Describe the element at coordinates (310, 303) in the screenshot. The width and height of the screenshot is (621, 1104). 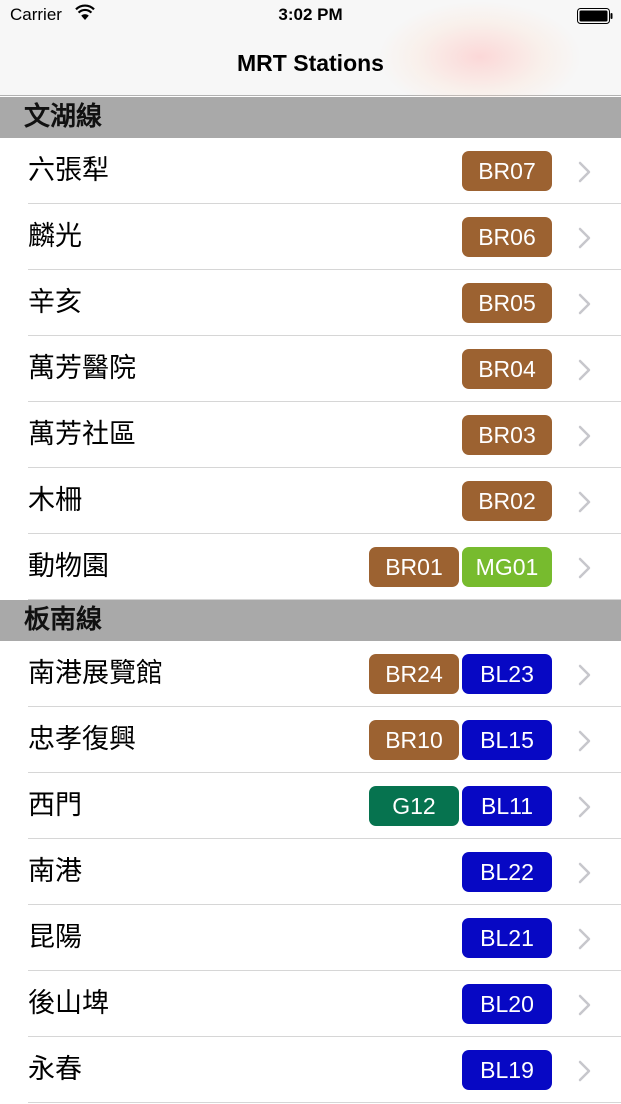
I see `station-row: 辛亥 BR05` at that location.